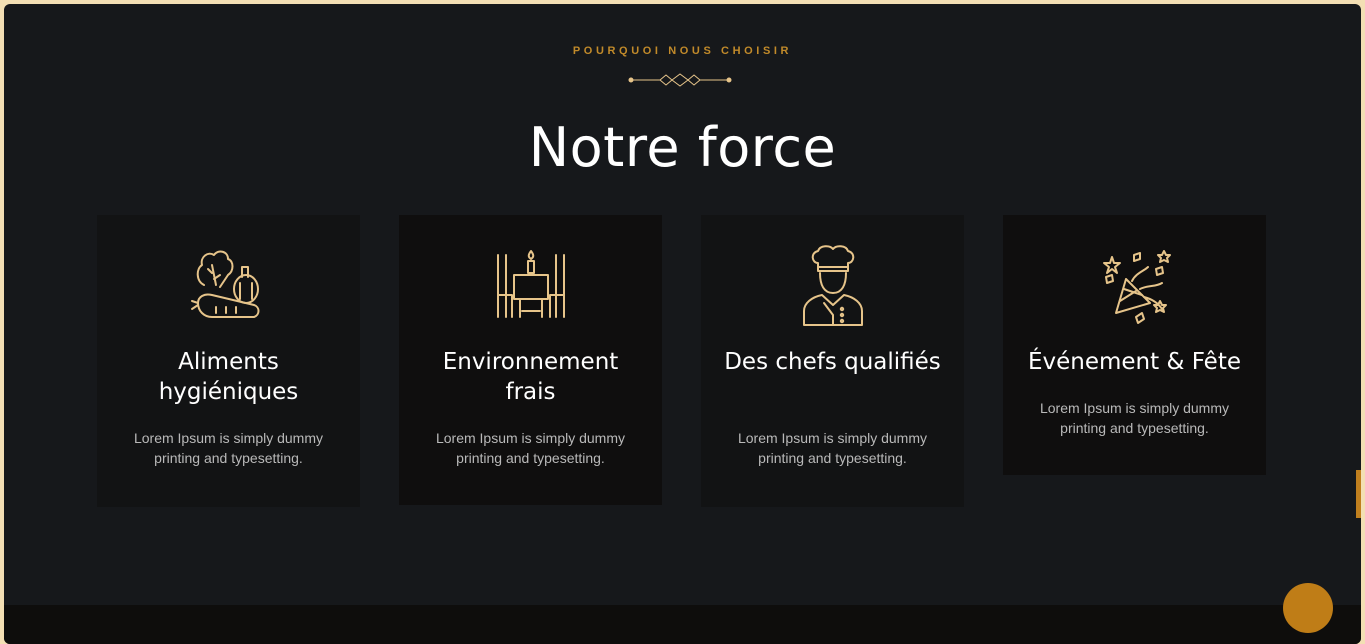 Image resolution: width=1365 pixels, height=644 pixels. I want to click on feature-title: Des chefs qualifiés, so click(832, 362).